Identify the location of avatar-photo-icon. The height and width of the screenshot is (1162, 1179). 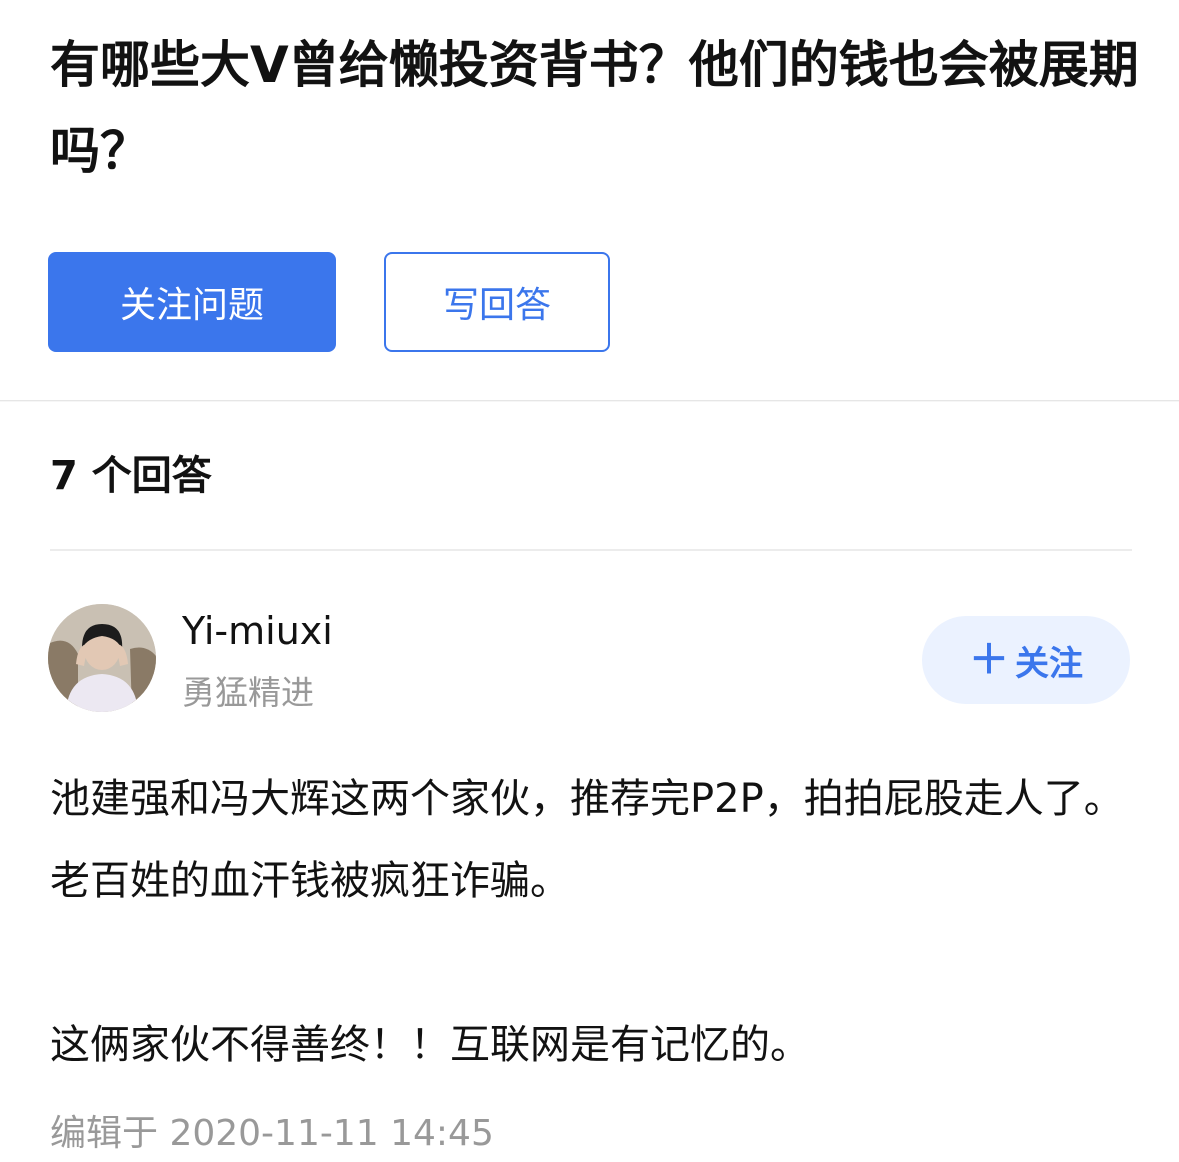
(102, 658).